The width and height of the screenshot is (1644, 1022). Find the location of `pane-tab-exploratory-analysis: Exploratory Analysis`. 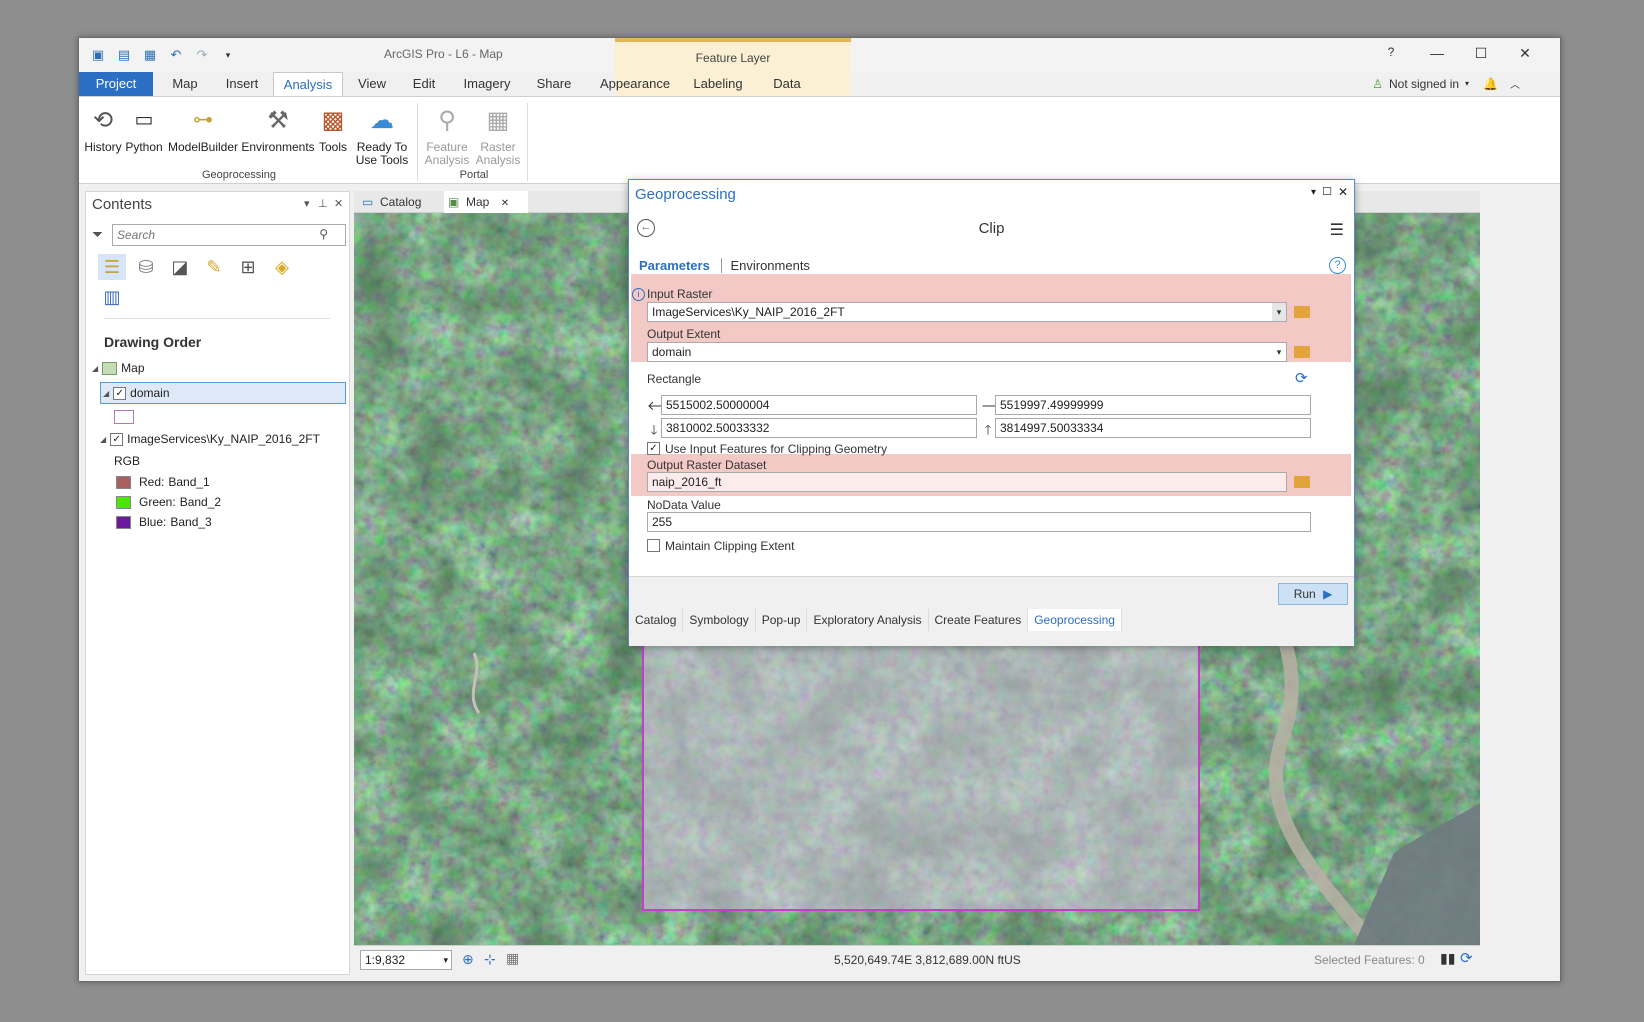

pane-tab-exploratory-analysis: Exploratory Analysis is located at coordinates (868, 620).